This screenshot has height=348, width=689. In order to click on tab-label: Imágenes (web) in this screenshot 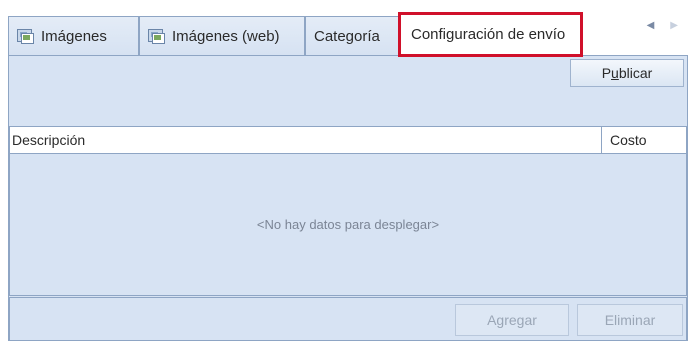, I will do `click(226, 36)`.